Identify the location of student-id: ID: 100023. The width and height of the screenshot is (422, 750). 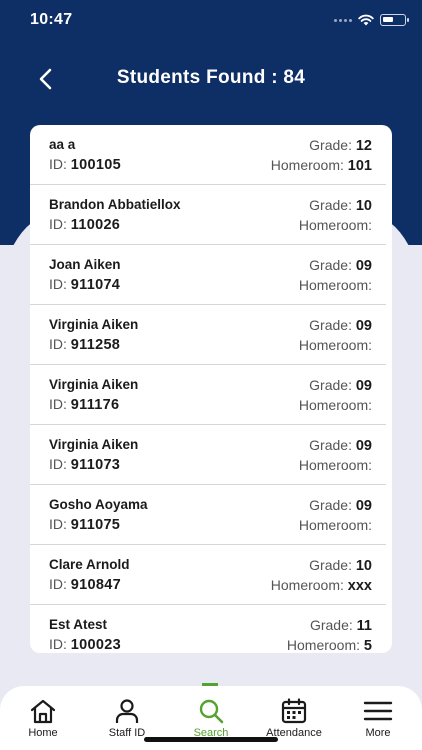
(85, 644).